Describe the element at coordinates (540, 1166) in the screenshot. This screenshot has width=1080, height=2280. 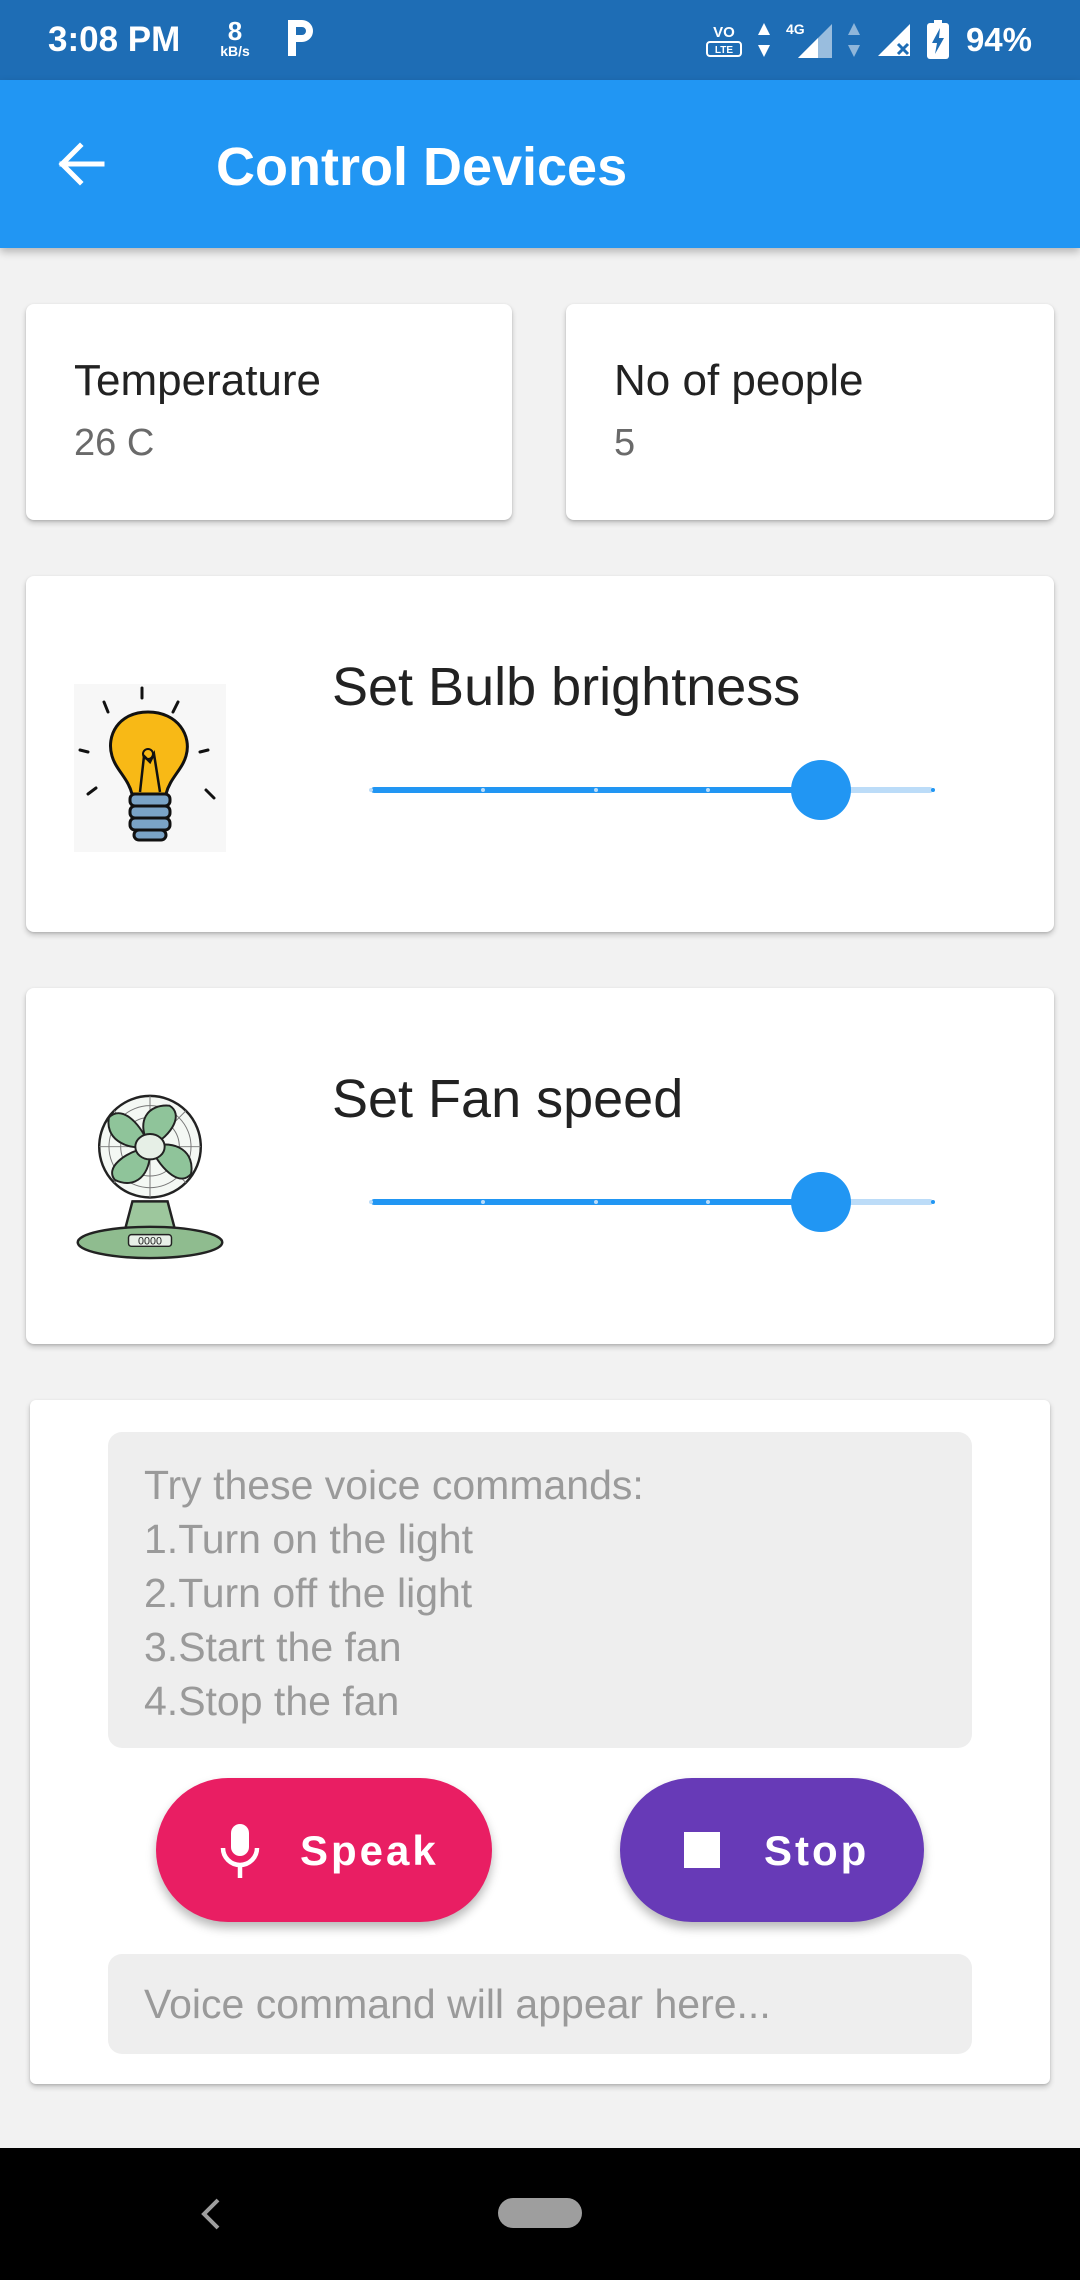
I see `fan-control-card: 0000 Set Fan speed` at that location.